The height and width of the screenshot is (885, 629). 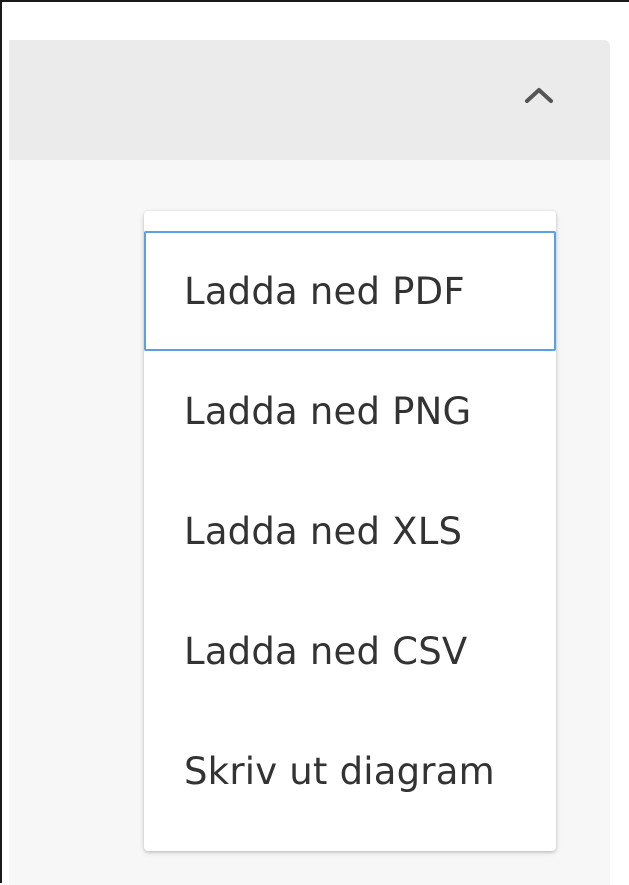 What do you see at coordinates (309, 100) in the screenshot?
I see `panel-header` at bounding box center [309, 100].